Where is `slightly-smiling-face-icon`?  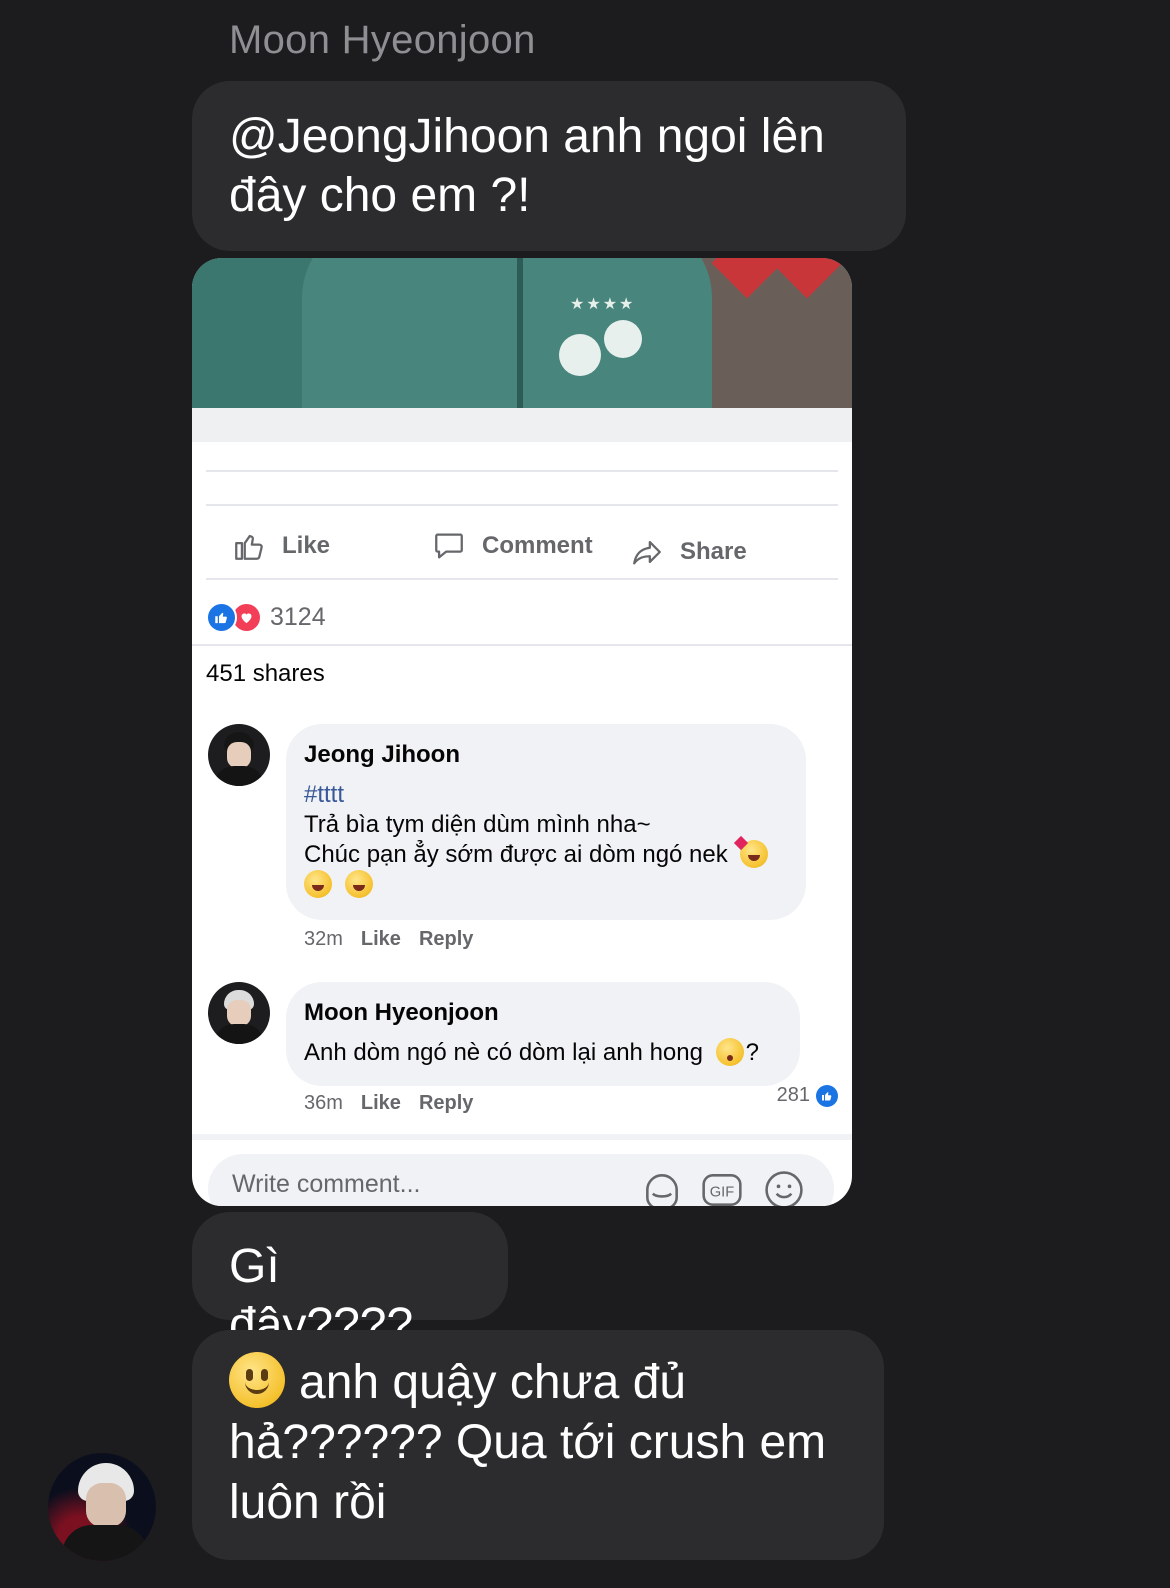
slightly-smiling-face-icon is located at coordinates (257, 1380).